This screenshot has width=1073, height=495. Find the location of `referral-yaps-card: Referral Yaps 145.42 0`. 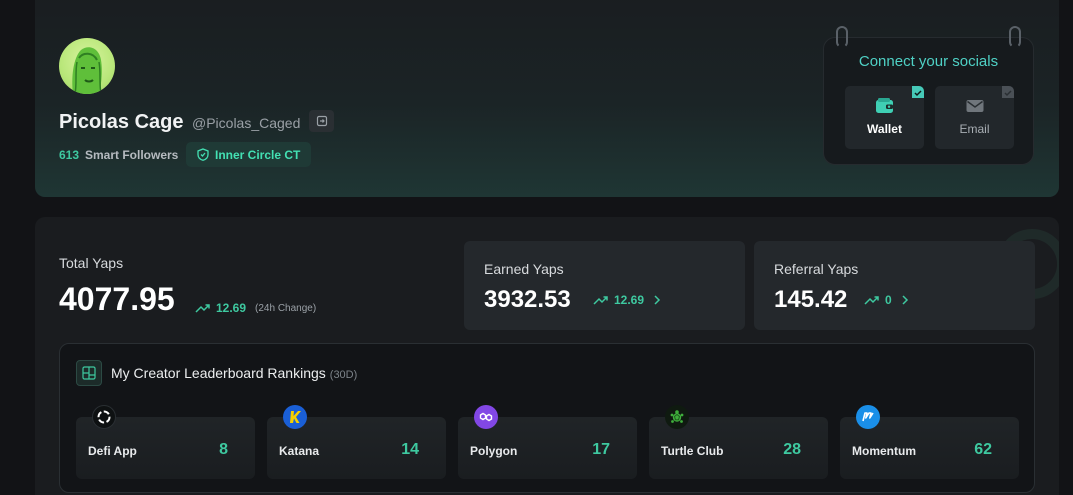

referral-yaps-card: Referral Yaps 145.42 0 is located at coordinates (894, 285).